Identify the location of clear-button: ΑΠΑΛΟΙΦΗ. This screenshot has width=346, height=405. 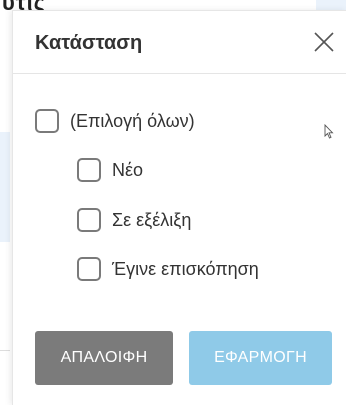
(104, 358).